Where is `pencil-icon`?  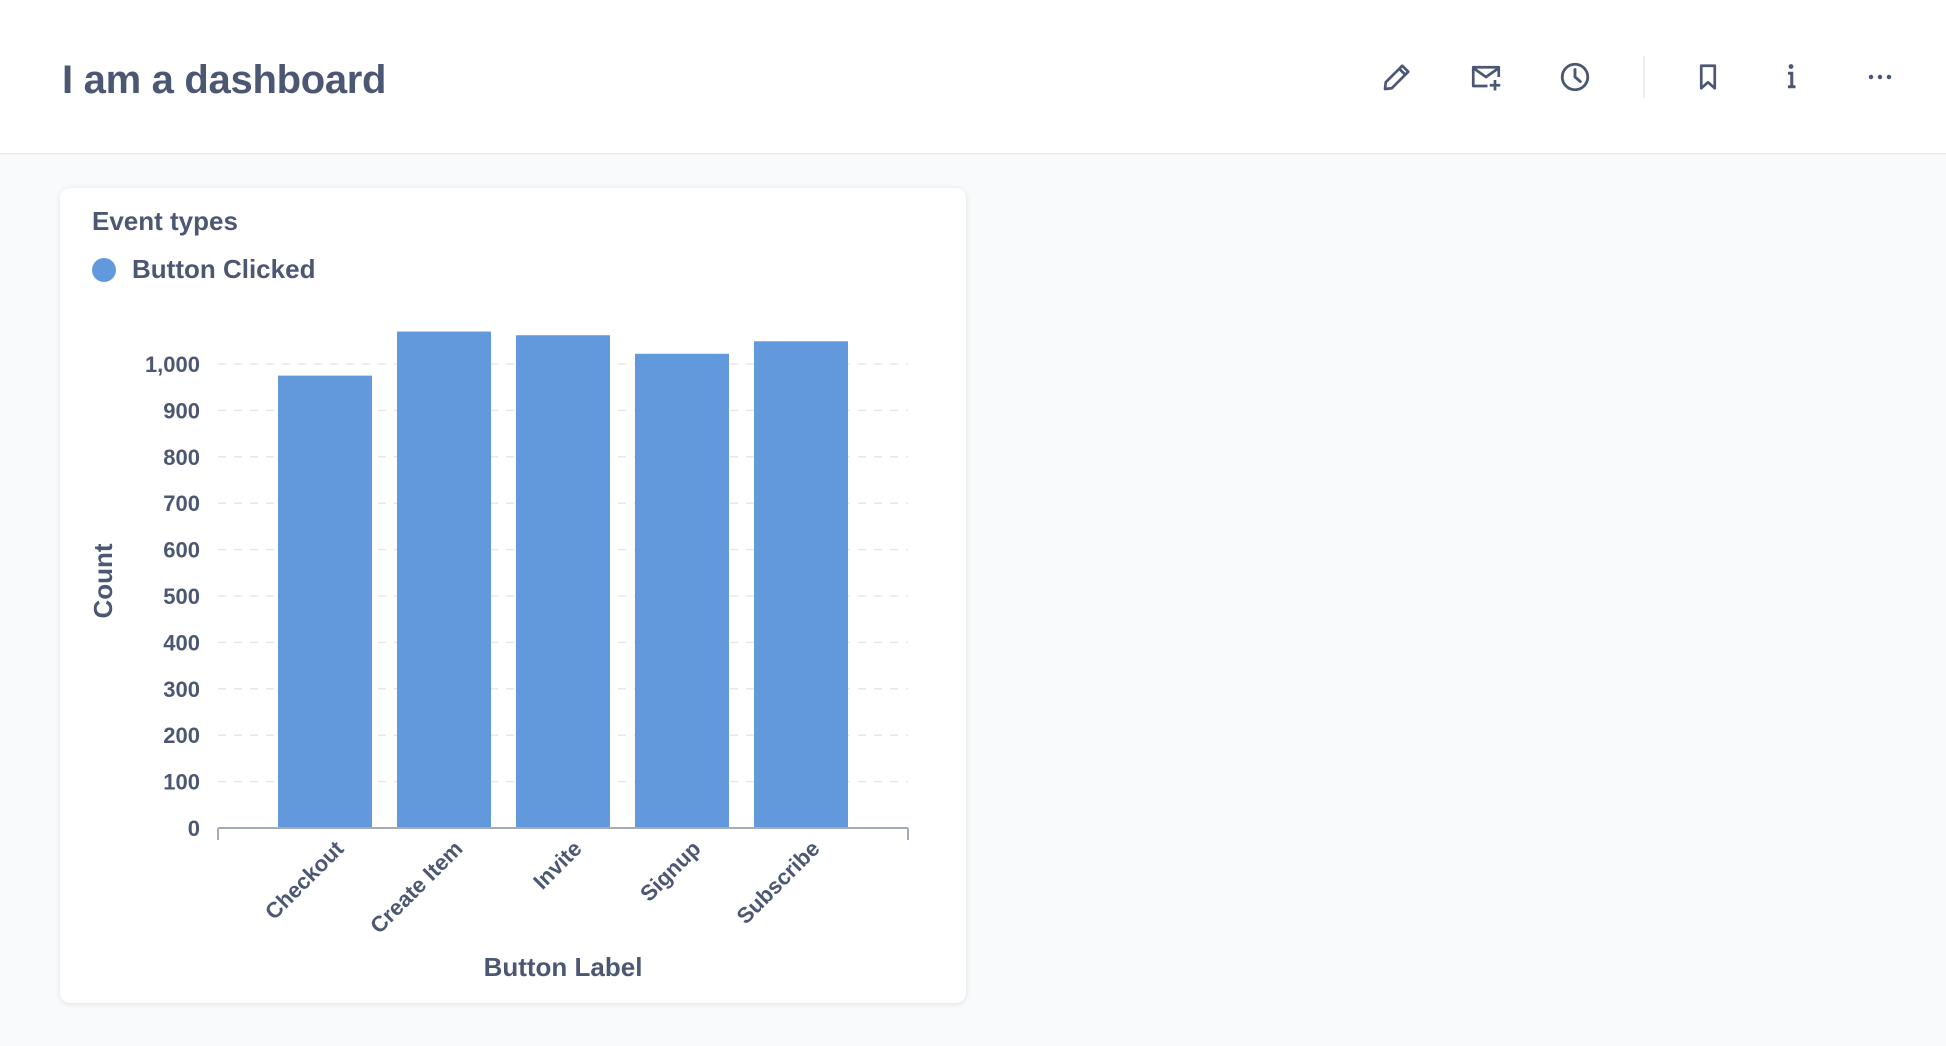
pencil-icon is located at coordinates (1396, 77).